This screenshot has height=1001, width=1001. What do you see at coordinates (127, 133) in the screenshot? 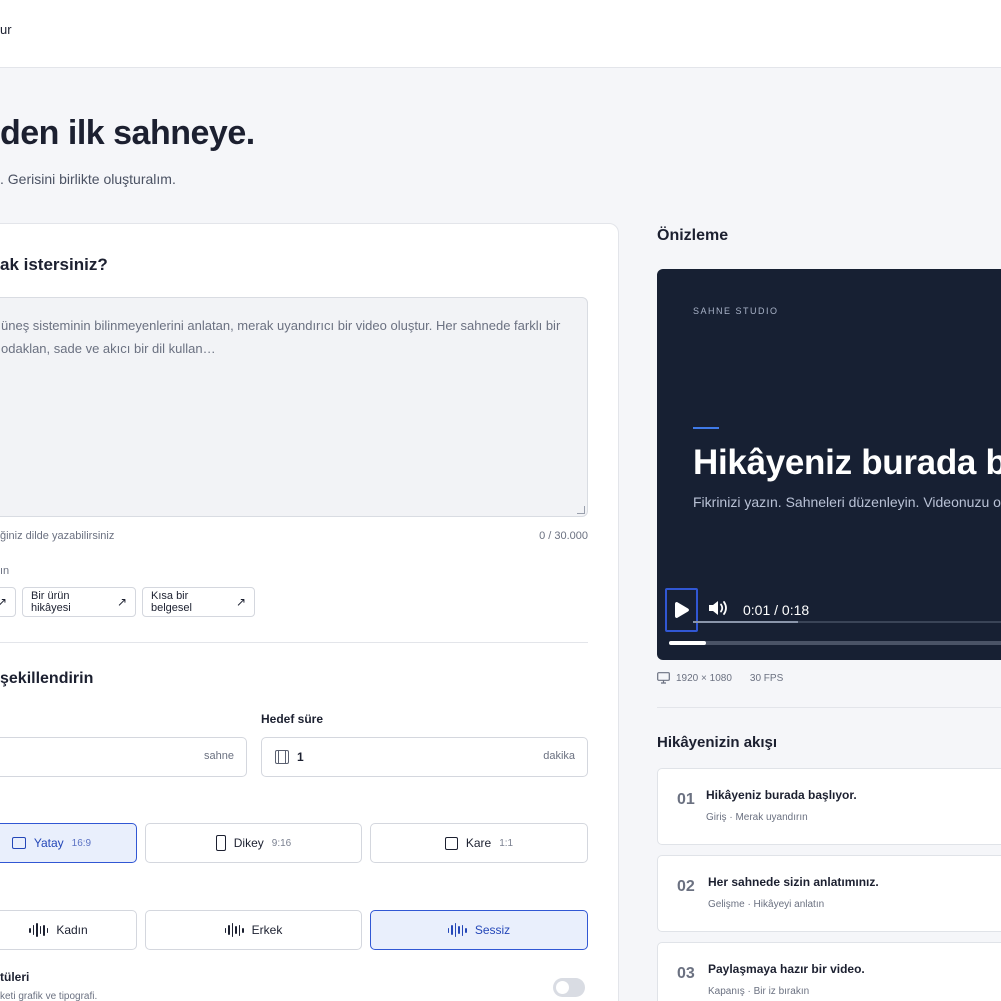
I see `page-title: den ilk sahneye.` at bounding box center [127, 133].